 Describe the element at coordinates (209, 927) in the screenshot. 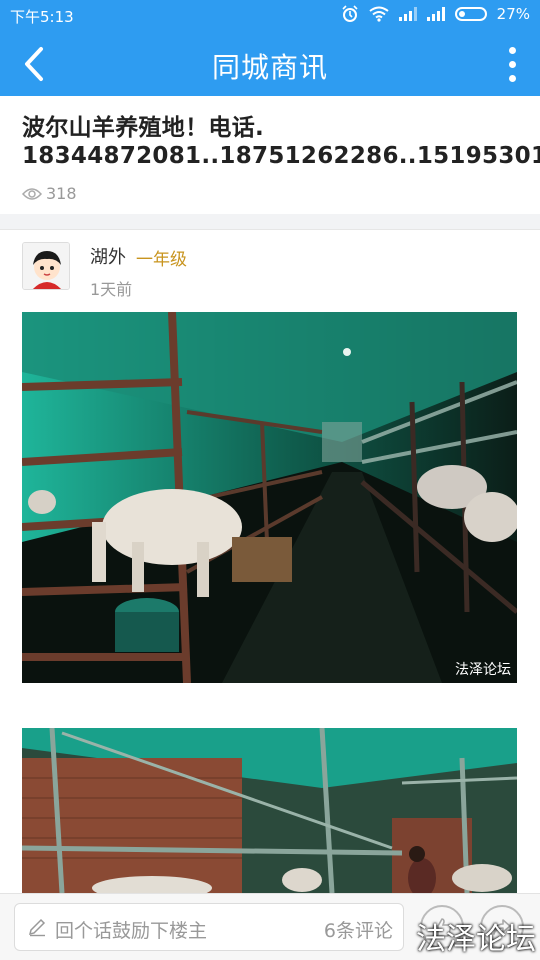

I see `comment-input: 回个话鼓励下楼主 6条评论` at that location.